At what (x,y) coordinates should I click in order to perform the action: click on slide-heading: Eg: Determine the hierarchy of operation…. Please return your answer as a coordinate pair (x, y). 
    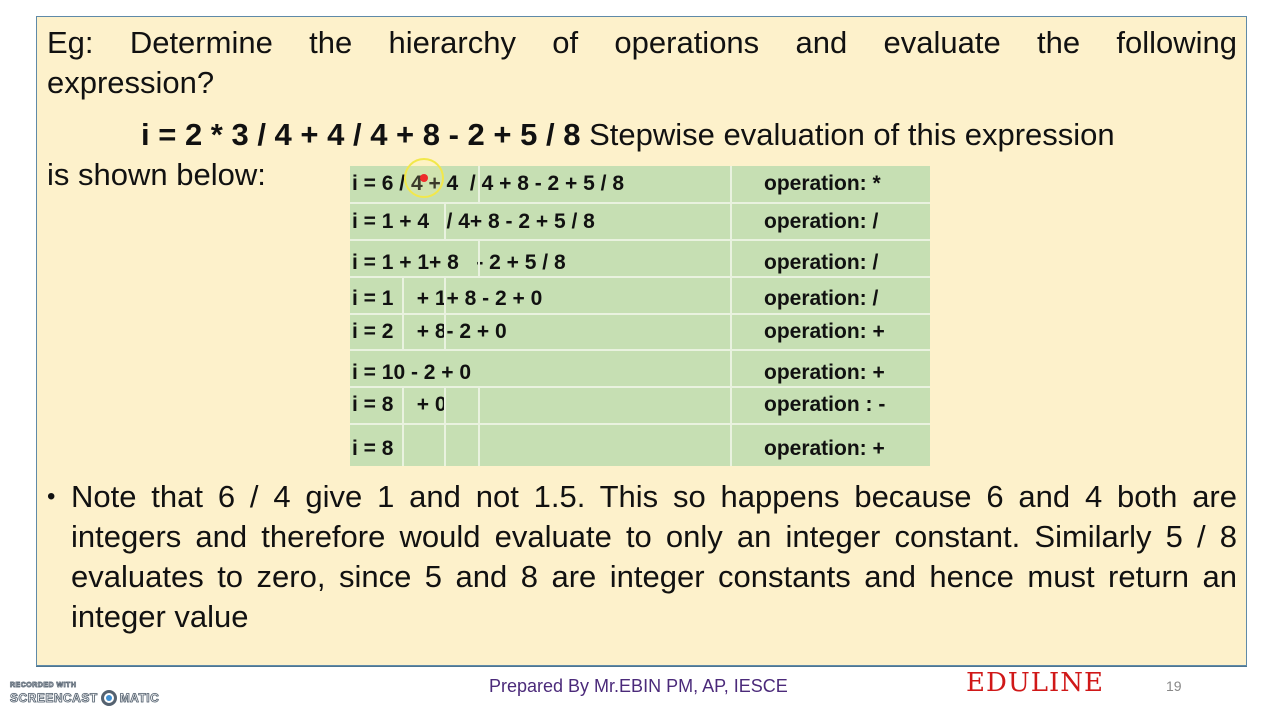
    Looking at the image, I should click on (642, 63).